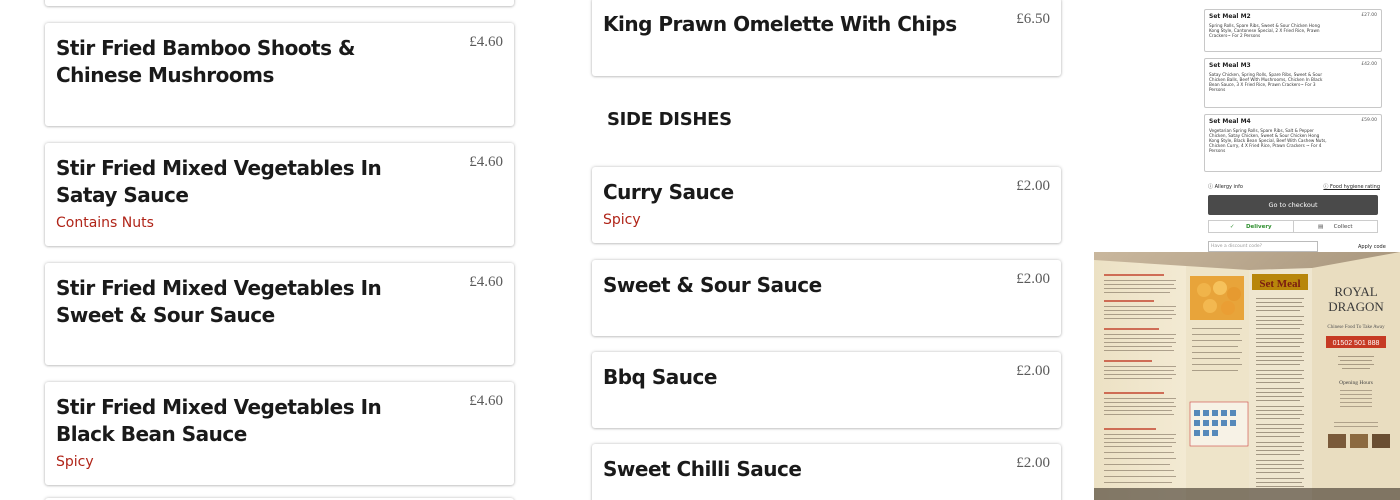 The width and height of the screenshot is (1400, 500). I want to click on brand-phone: 01502 501 888, so click(1356, 343).